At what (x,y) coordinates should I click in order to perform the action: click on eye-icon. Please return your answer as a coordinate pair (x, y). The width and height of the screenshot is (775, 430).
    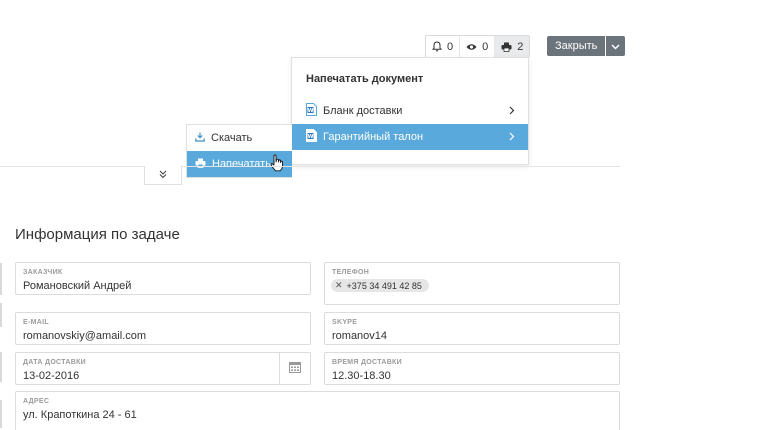
    Looking at the image, I should click on (471, 47).